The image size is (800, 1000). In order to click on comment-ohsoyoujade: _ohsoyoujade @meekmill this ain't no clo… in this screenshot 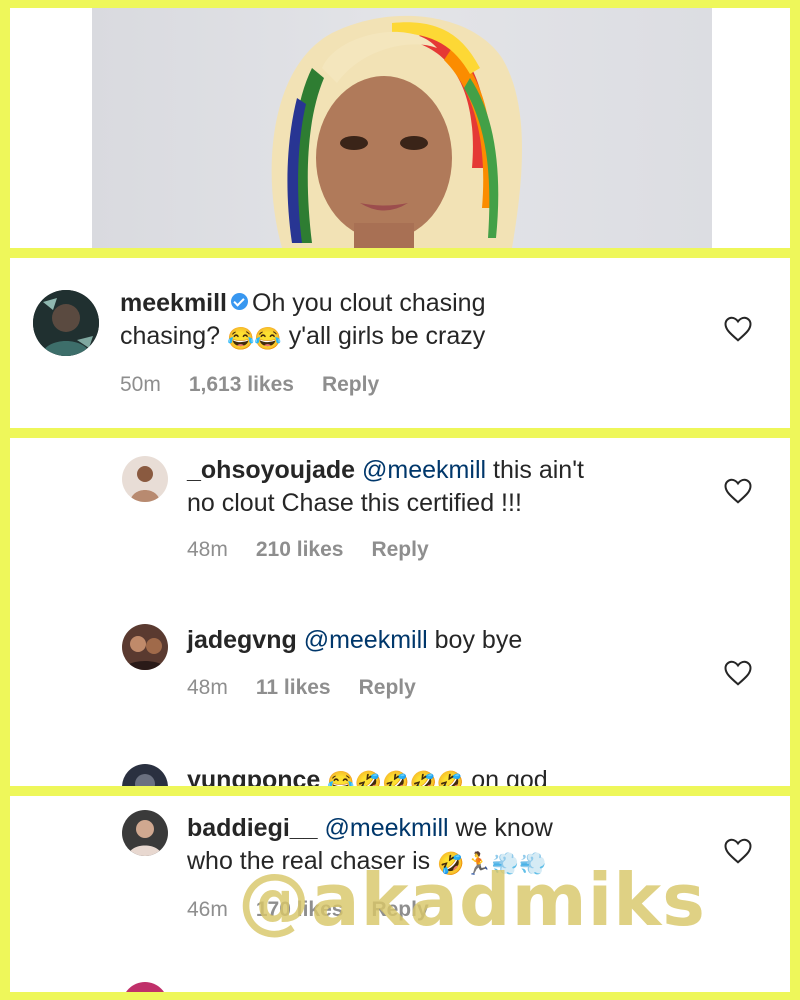, I will do `click(400, 513)`.